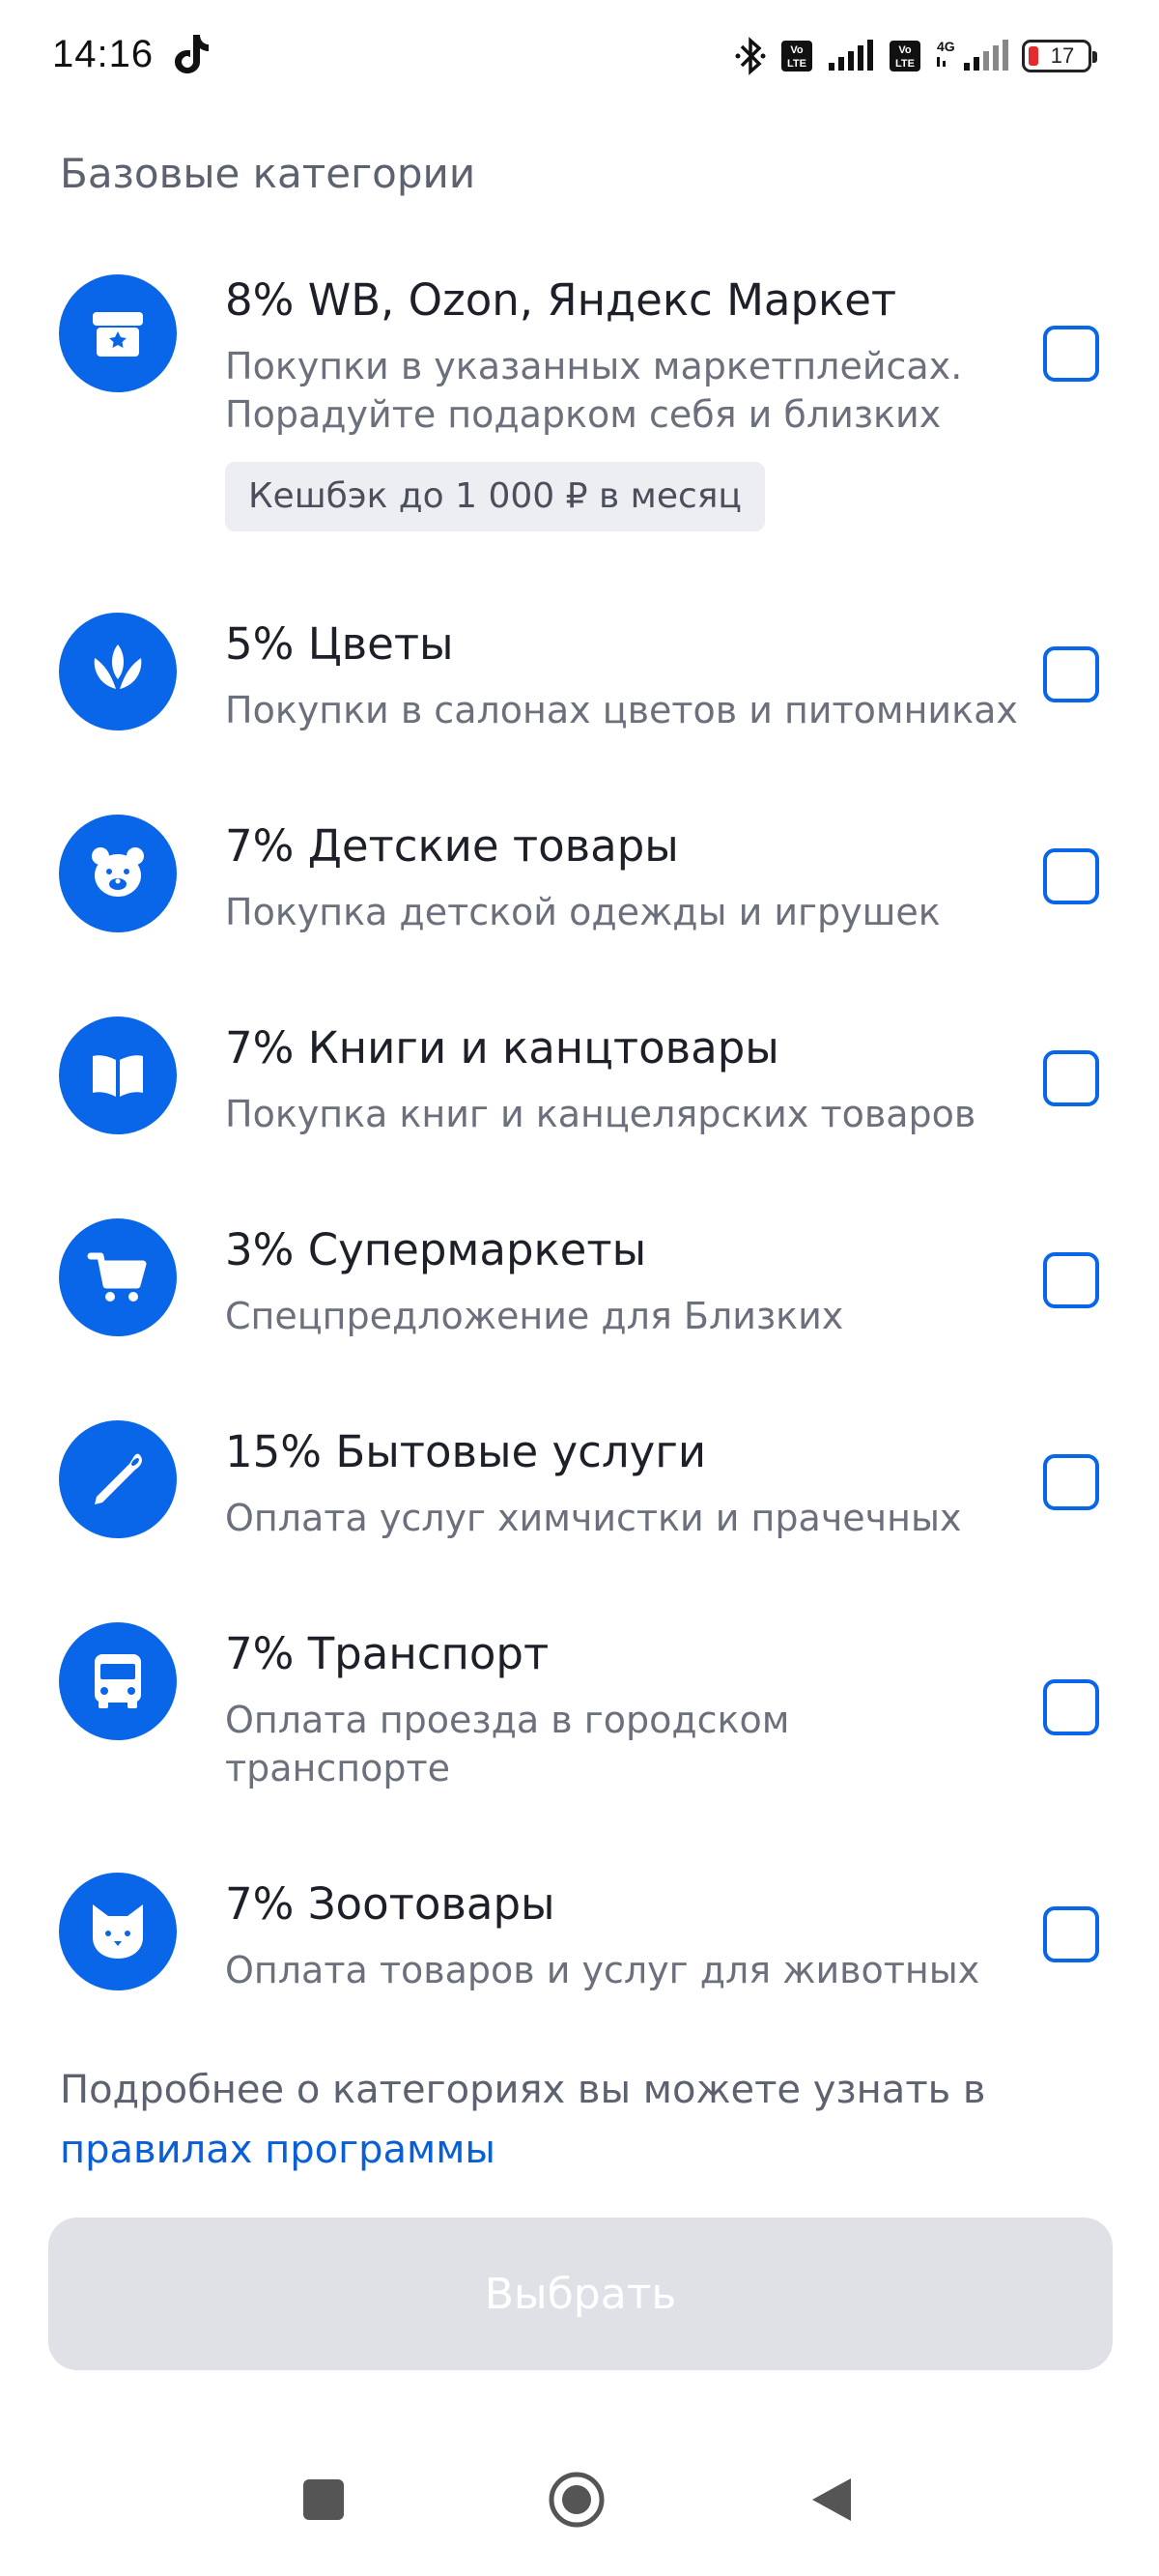  I want to click on category-description: Покупка книг и канцелярских товаров, so click(600, 1114).